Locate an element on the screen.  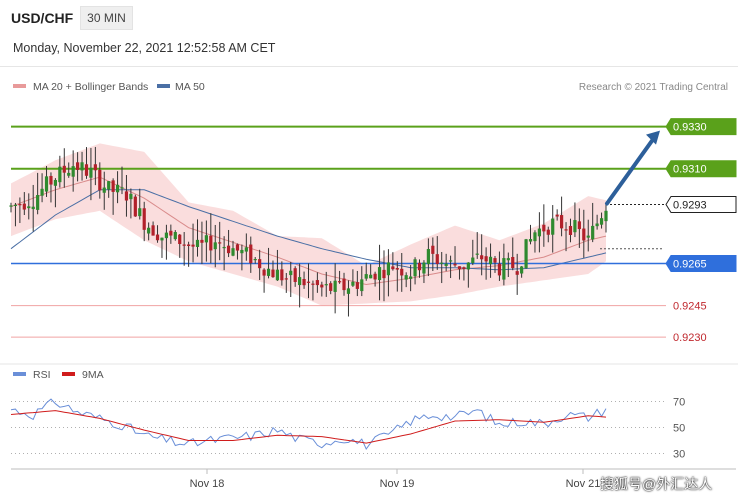
price-legend: MA 20 + Bollinger Bands MA 50 is located at coordinates (109, 87).